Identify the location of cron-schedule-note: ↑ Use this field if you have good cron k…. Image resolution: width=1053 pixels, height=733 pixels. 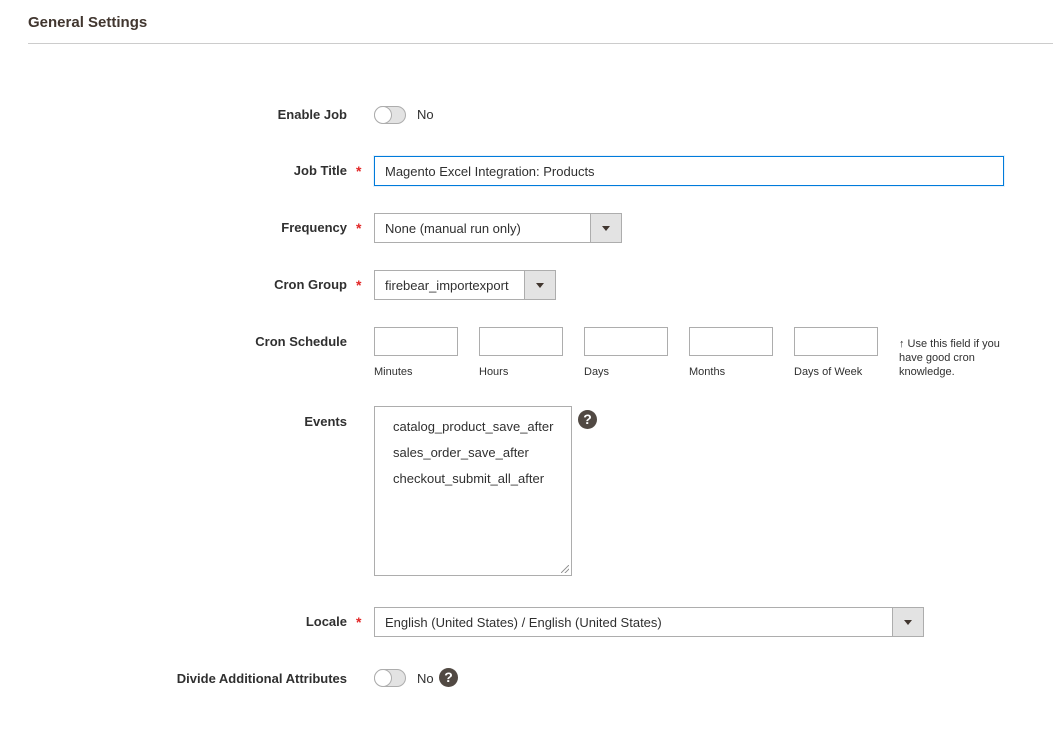
(949, 358).